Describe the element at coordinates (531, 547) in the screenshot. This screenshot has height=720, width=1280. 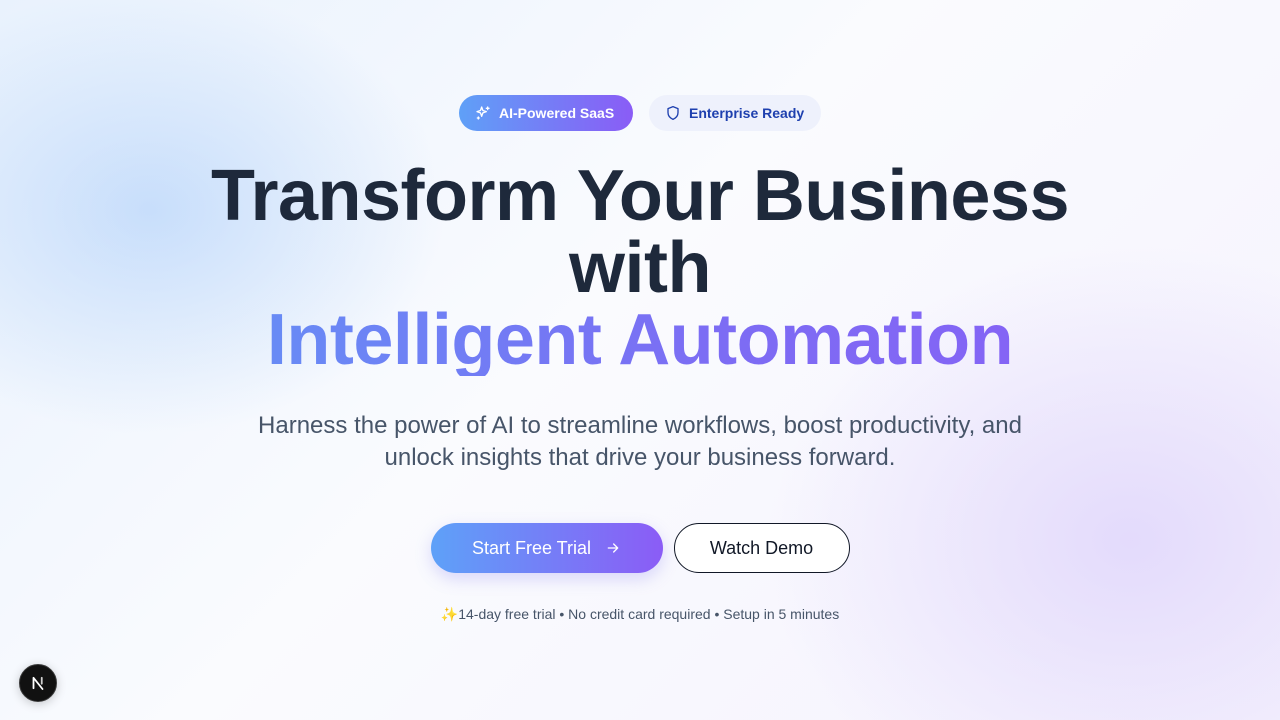
I see `start-free-trial-label: Start Free Trial` at that location.